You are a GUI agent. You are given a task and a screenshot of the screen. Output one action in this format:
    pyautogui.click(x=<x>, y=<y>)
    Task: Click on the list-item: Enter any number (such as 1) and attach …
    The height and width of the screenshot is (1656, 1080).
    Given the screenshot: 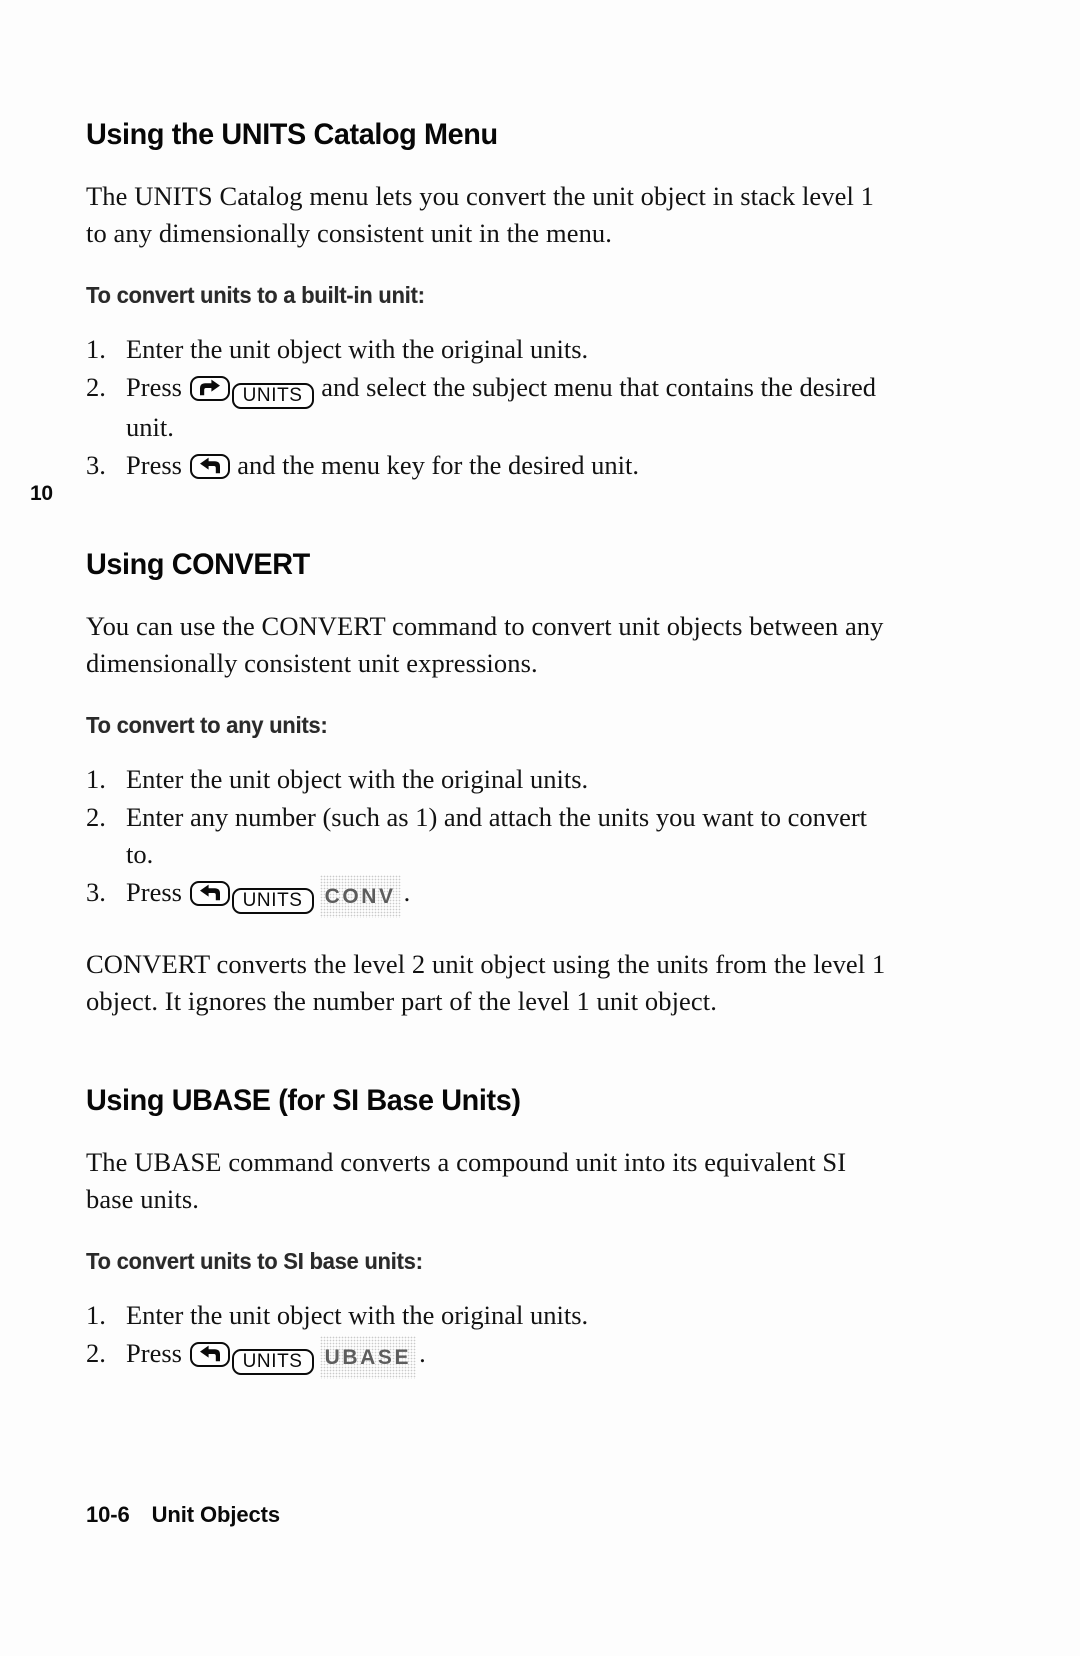 What is the action you would take?
    pyautogui.click(x=492, y=836)
    